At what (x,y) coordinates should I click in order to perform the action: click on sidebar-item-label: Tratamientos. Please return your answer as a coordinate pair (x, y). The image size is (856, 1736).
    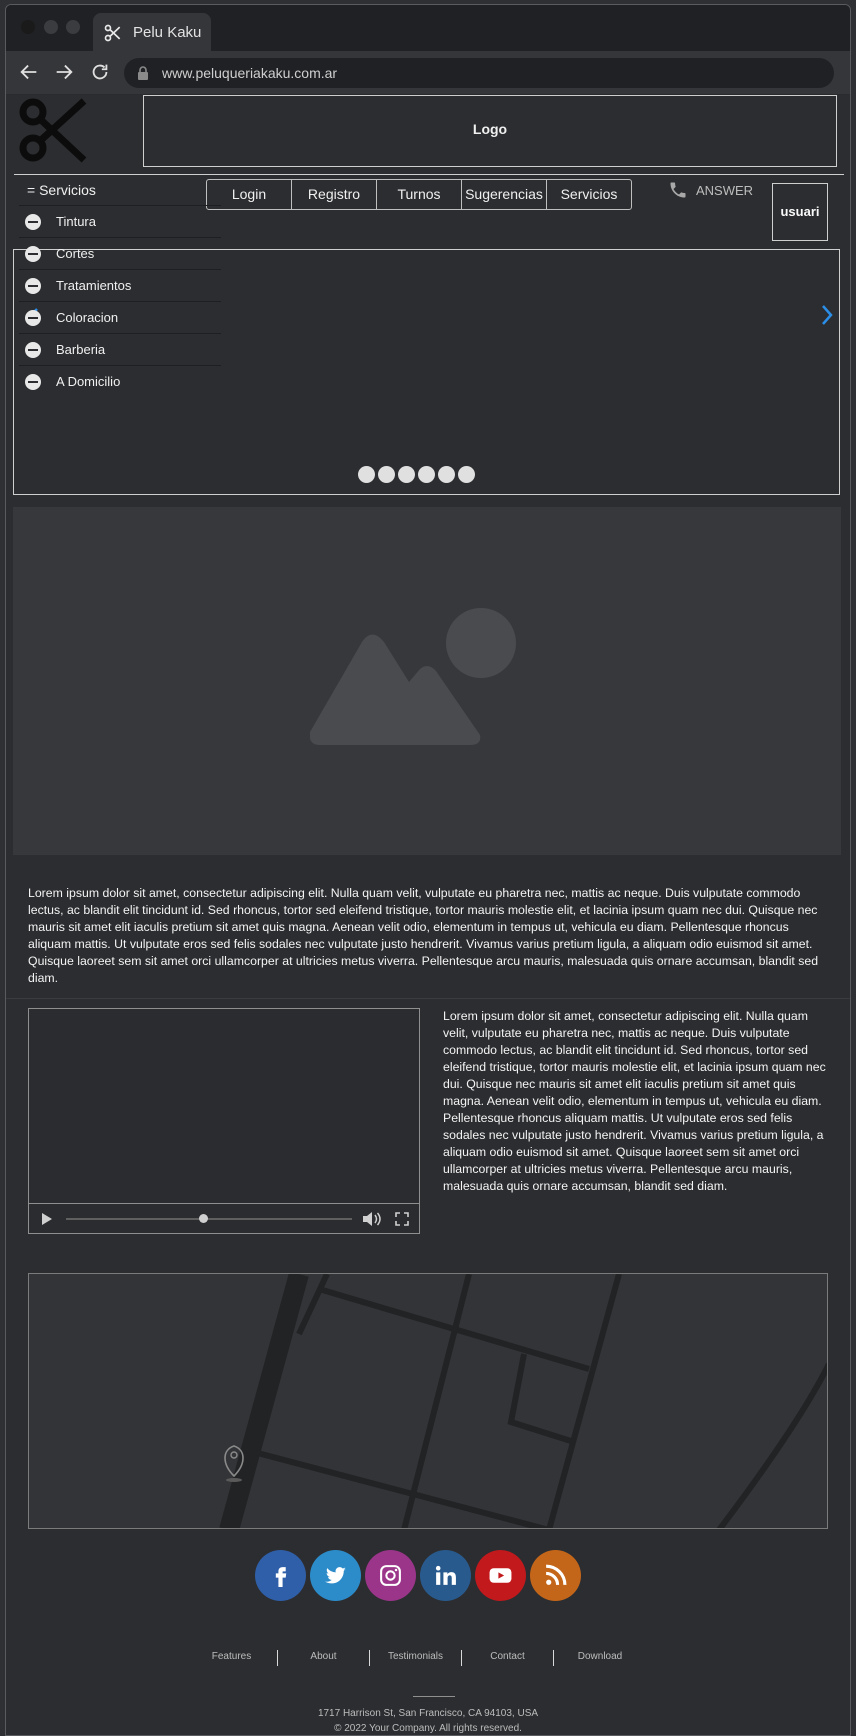
    Looking at the image, I should click on (94, 285).